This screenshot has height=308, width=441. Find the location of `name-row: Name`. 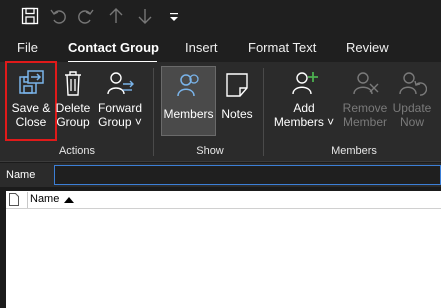

name-row: Name is located at coordinates (220, 175).